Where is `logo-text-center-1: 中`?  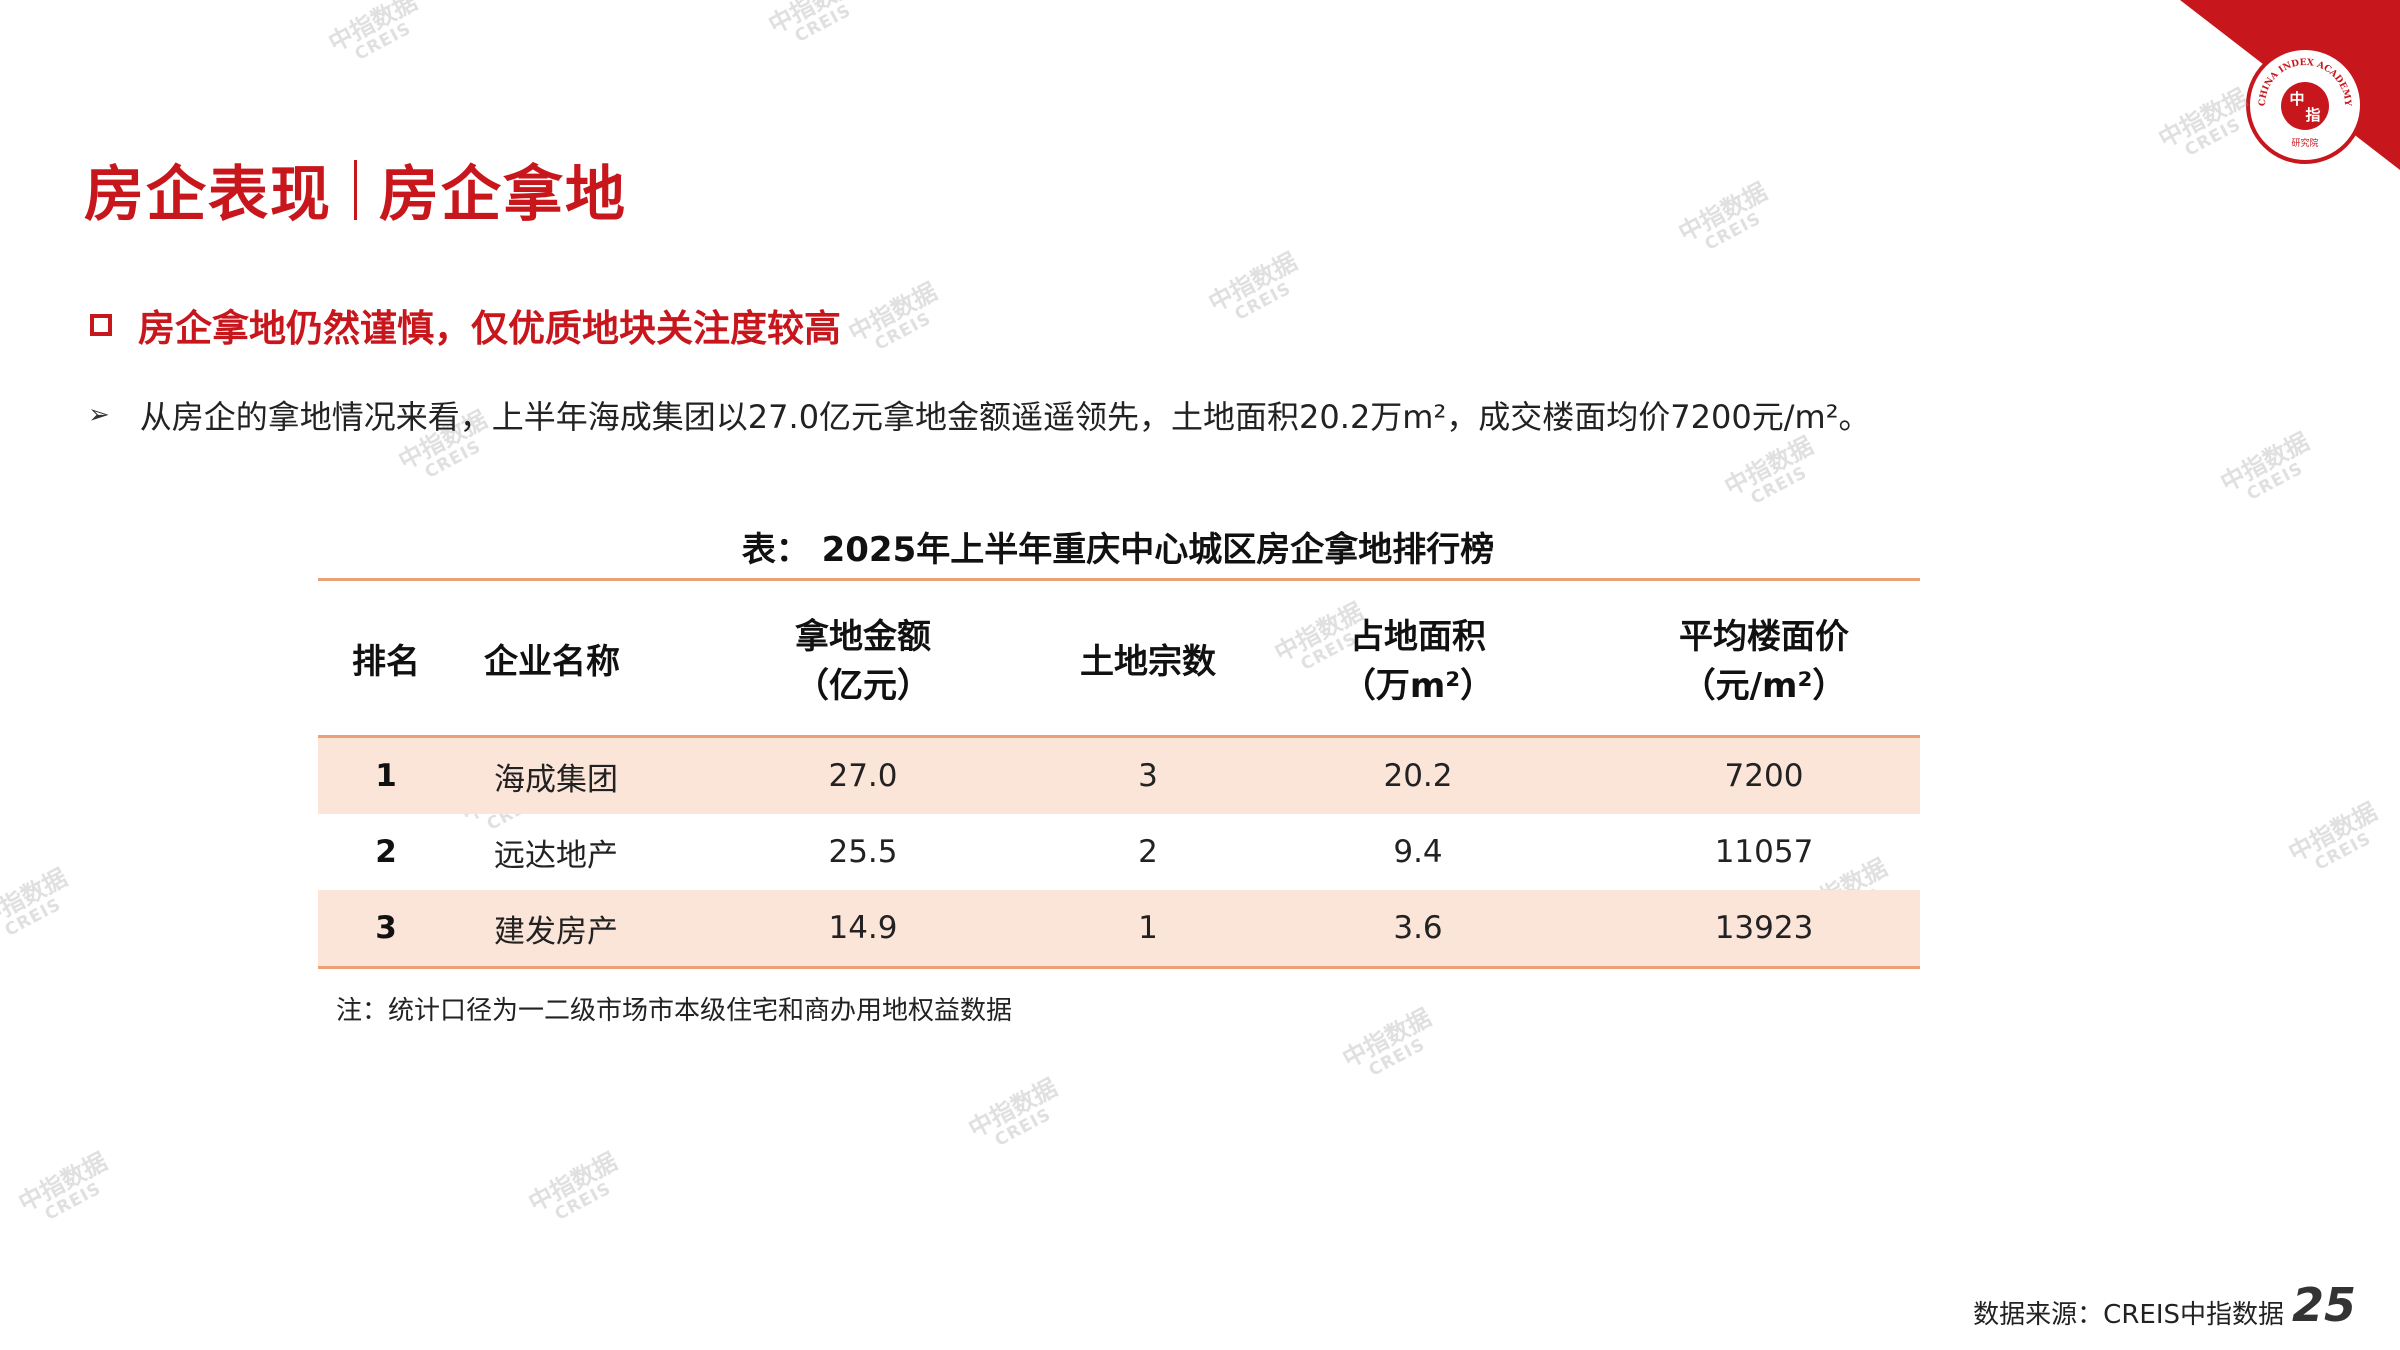 logo-text-center-1: 中 is located at coordinates (2296, 99).